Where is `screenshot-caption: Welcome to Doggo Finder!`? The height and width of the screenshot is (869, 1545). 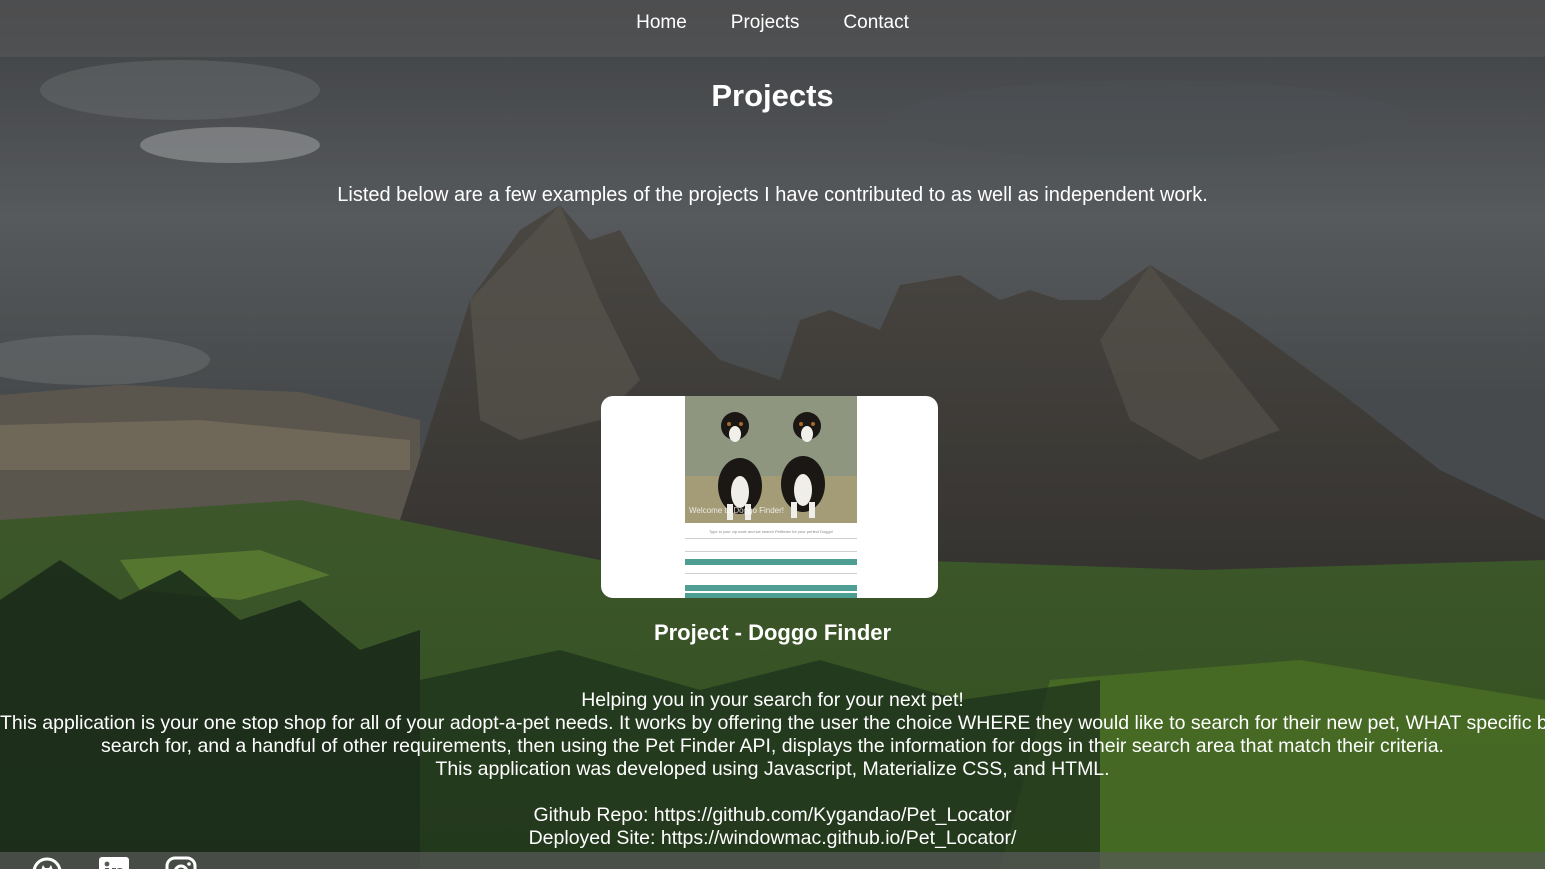
screenshot-caption: Welcome to Doggo Finder! is located at coordinates (737, 510).